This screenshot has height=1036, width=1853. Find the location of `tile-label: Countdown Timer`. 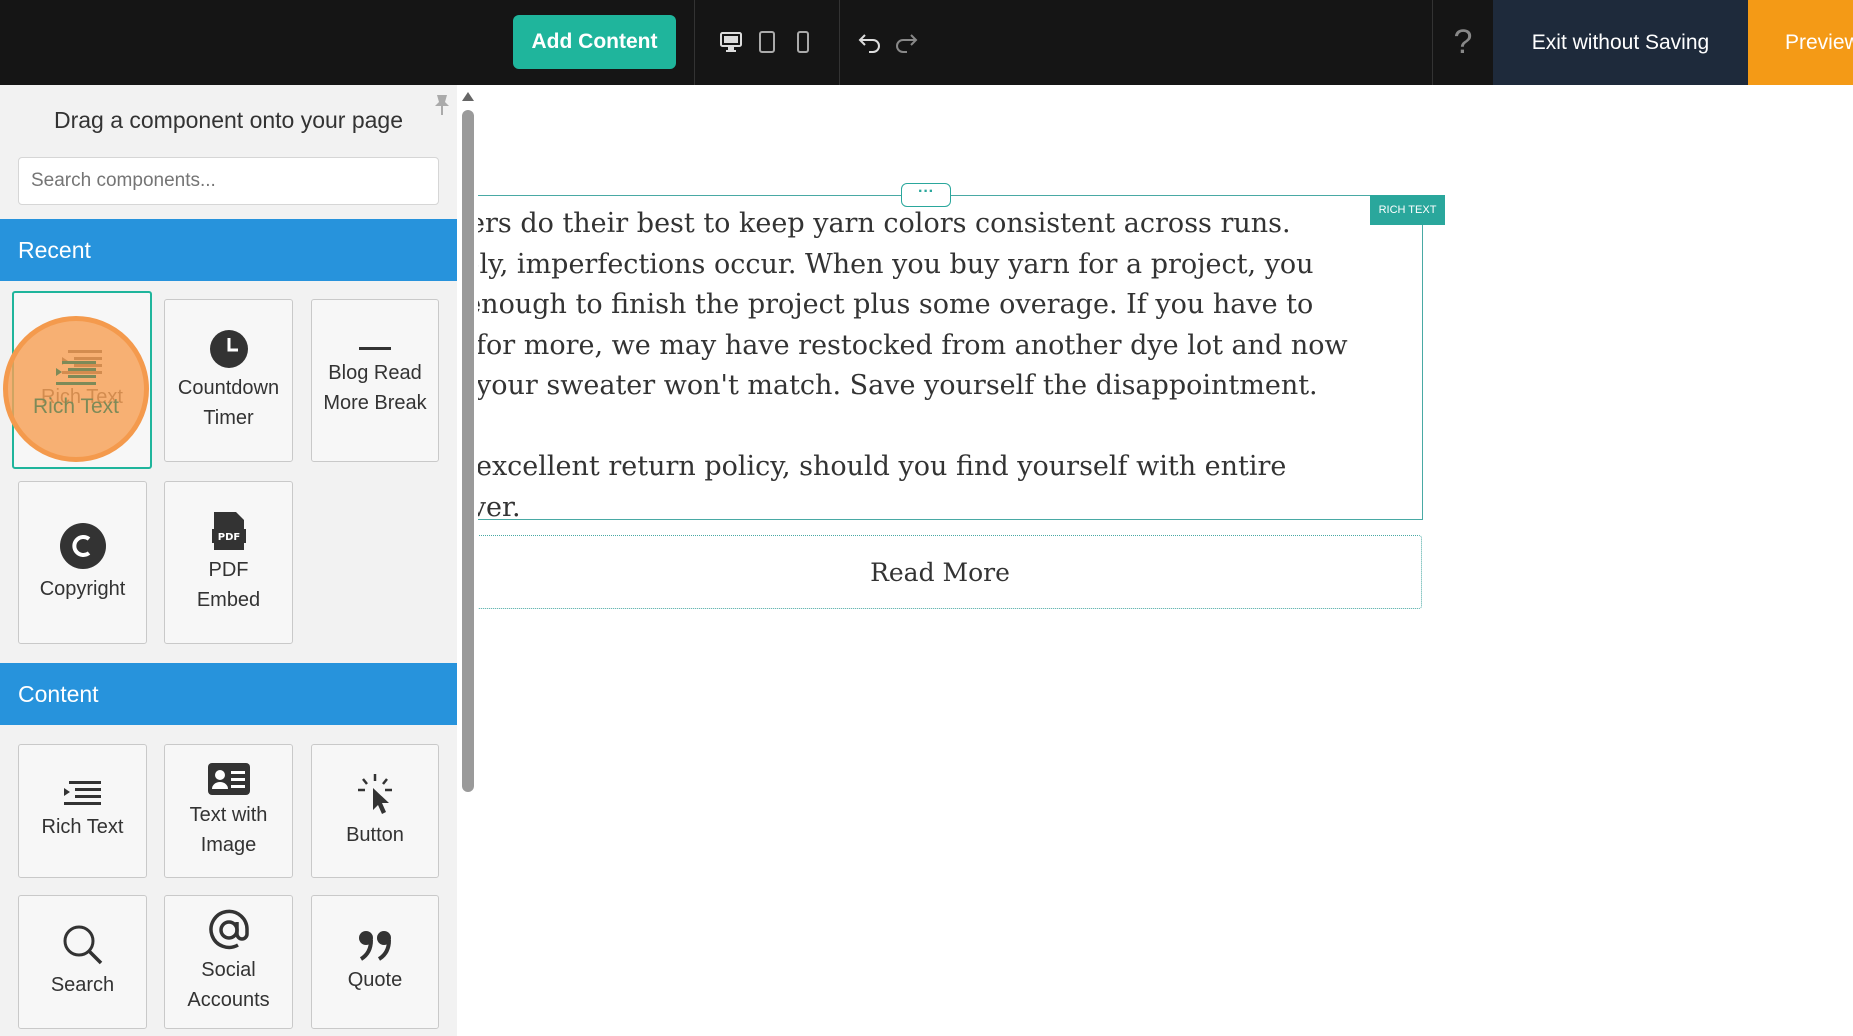

tile-label: Countdown Timer is located at coordinates (228, 402).